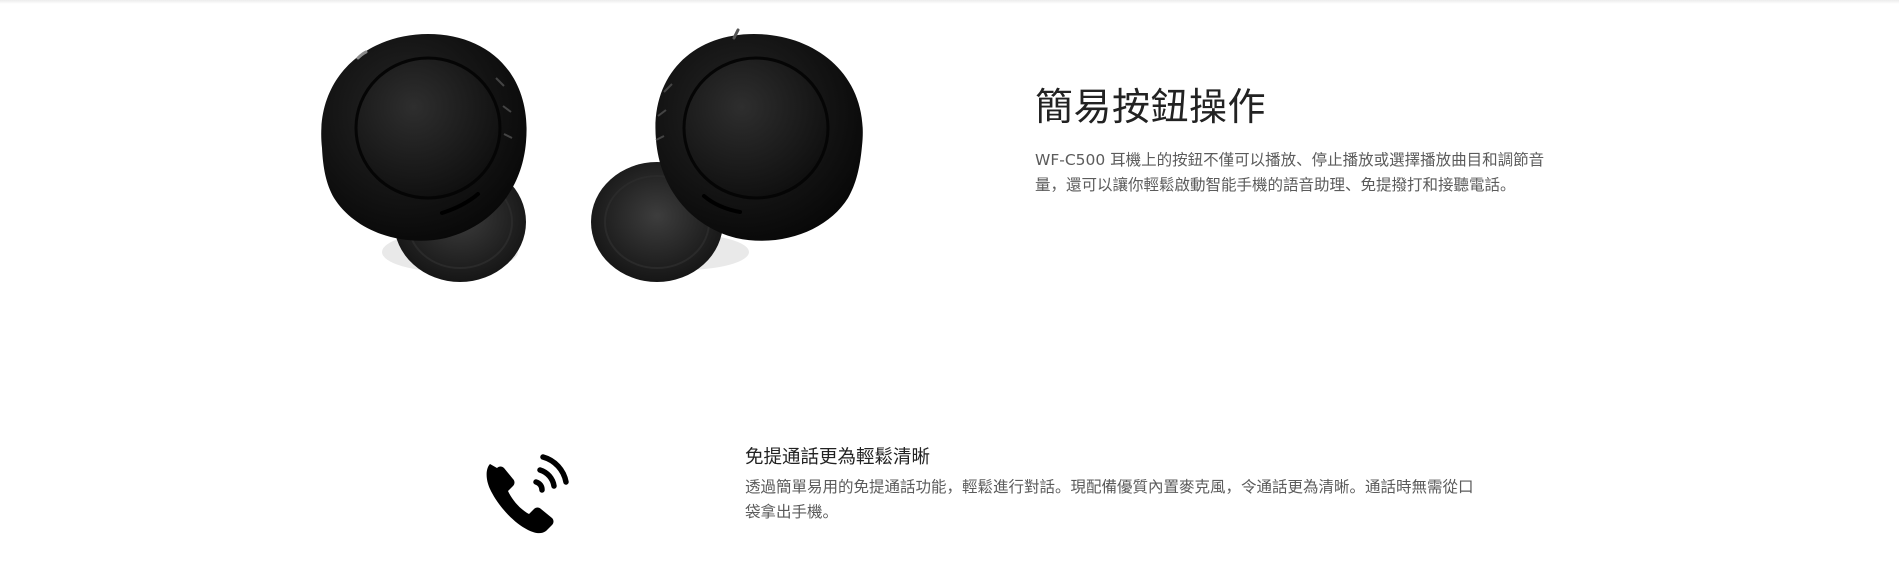  What do you see at coordinates (727, 155) in the screenshot?
I see `right-earbud` at bounding box center [727, 155].